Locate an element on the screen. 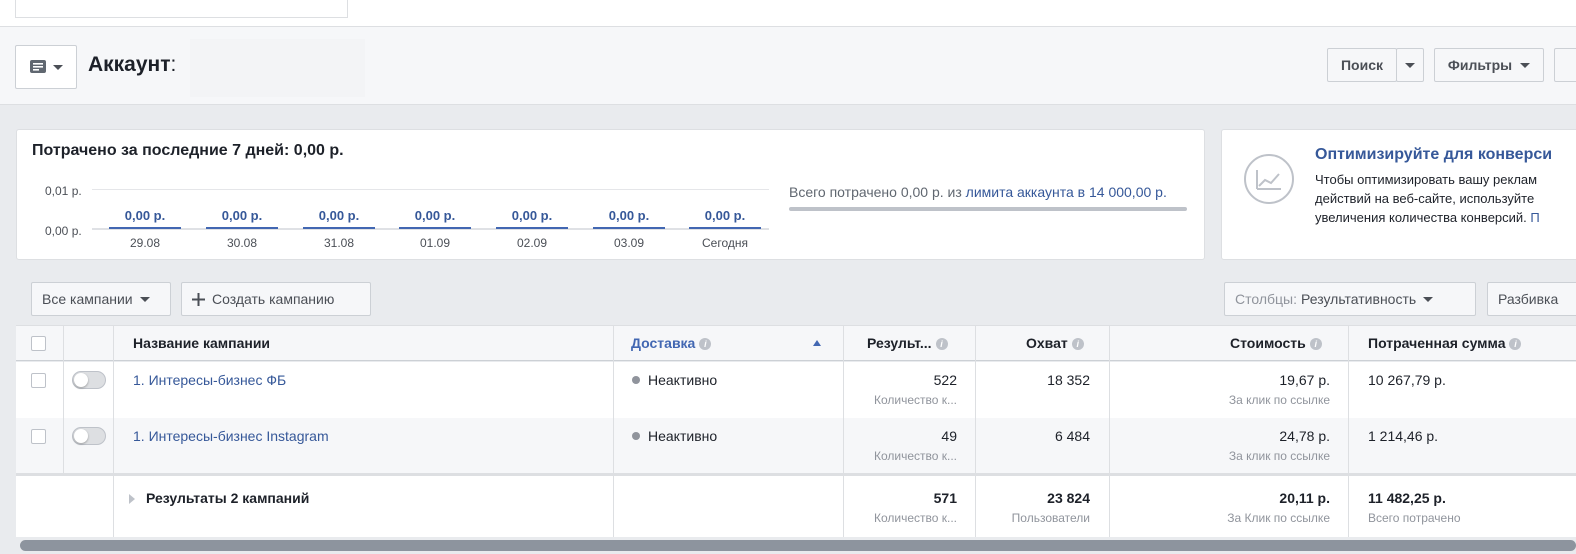 The width and height of the screenshot is (1576, 554). day-date-label: 01.09 is located at coordinates (435, 243).